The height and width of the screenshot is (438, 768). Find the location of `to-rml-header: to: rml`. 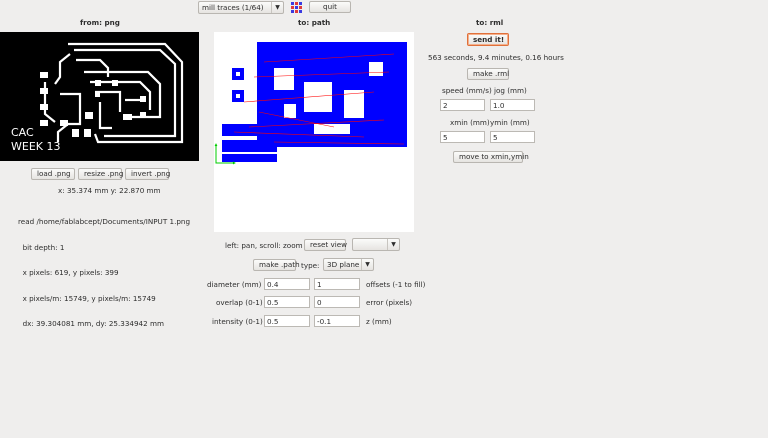

to-rml-header: to: rml is located at coordinates (490, 22).